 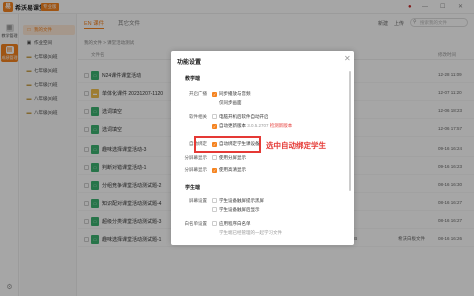 I want to click on setting-label: 屏幕设置, so click(x=198, y=200).